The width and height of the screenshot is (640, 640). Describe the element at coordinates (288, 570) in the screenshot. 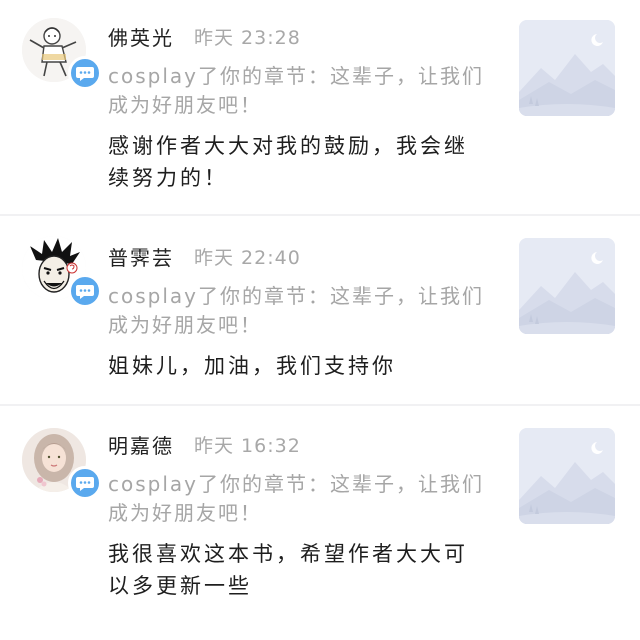

I see `reply-text: 我很喜欢这本书，希望作者大大可以多更新一些` at that location.